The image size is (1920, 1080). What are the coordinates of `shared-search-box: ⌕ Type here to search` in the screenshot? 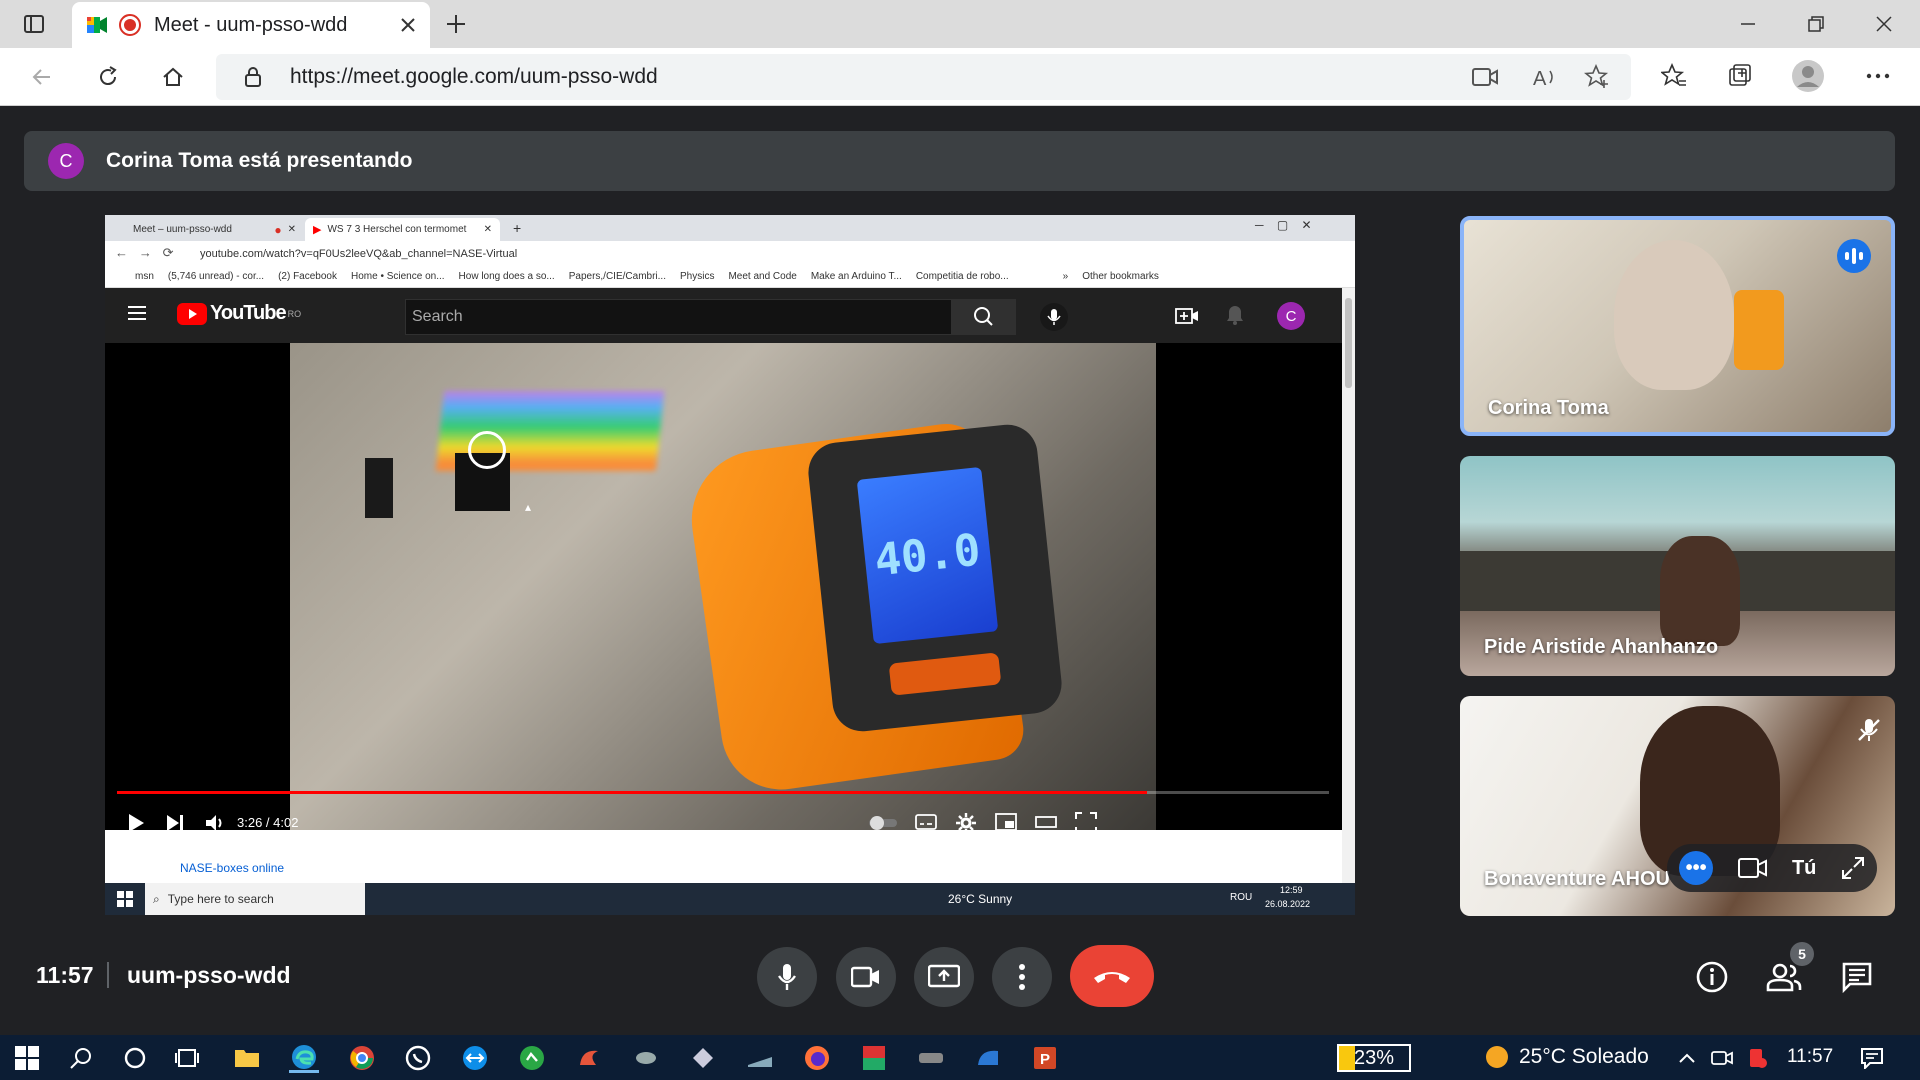 It's located at (255, 899).